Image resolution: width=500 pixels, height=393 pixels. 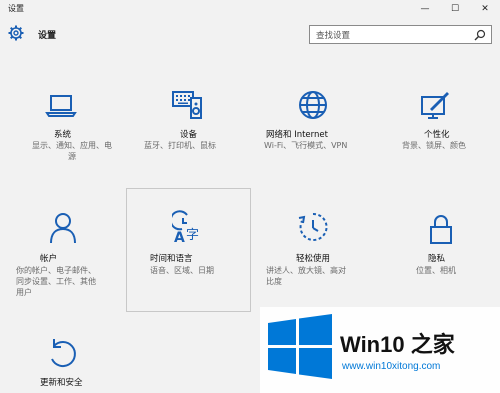 I want to click on minimize-button: —, so click(x=425, y=9).